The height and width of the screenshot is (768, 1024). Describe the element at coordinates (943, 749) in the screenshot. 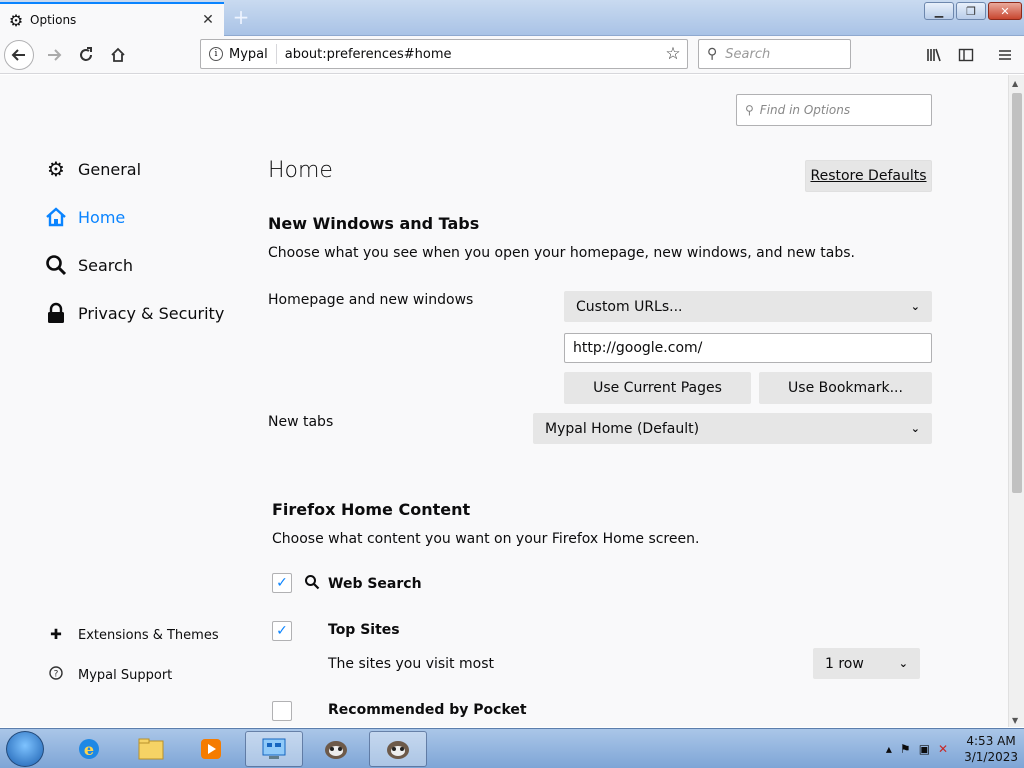

I see `volume-muted-icon: ✕` at that location.